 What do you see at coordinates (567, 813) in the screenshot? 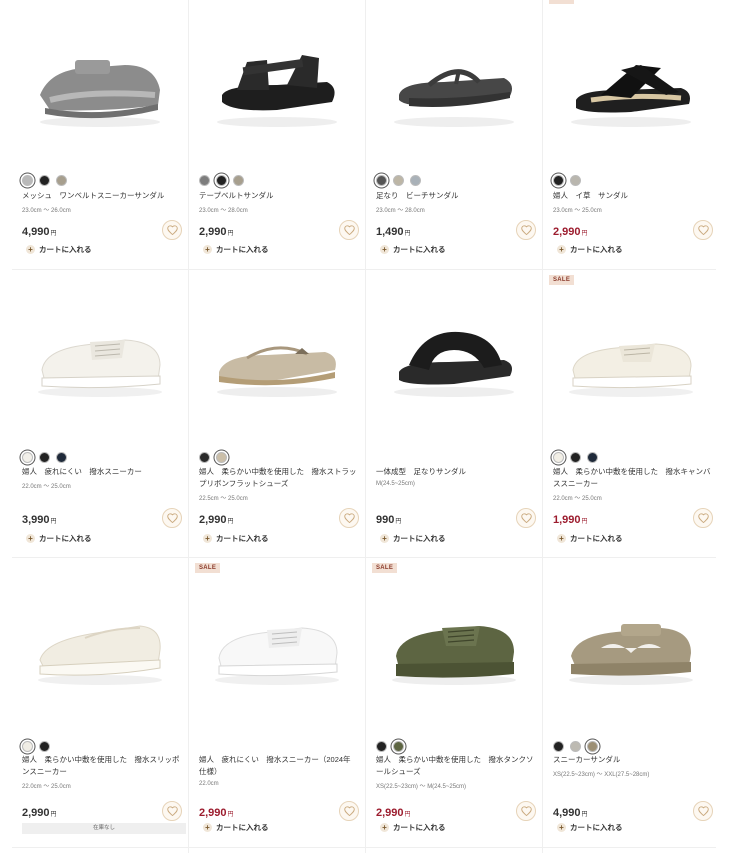
I see `price-value: 4,990` at bounding box center [567, 813].